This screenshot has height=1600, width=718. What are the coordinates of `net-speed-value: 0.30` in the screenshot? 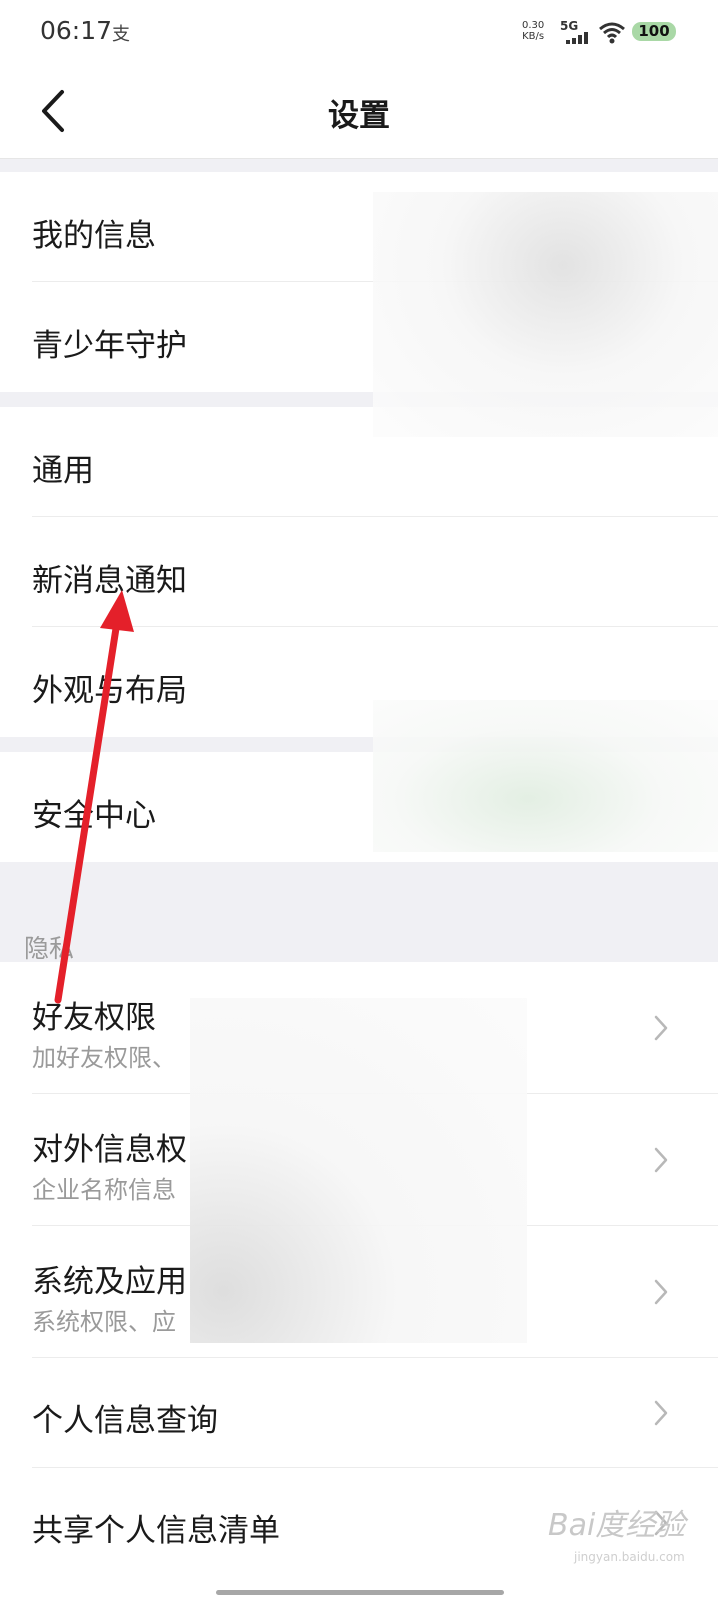 It's located at (533, 25).